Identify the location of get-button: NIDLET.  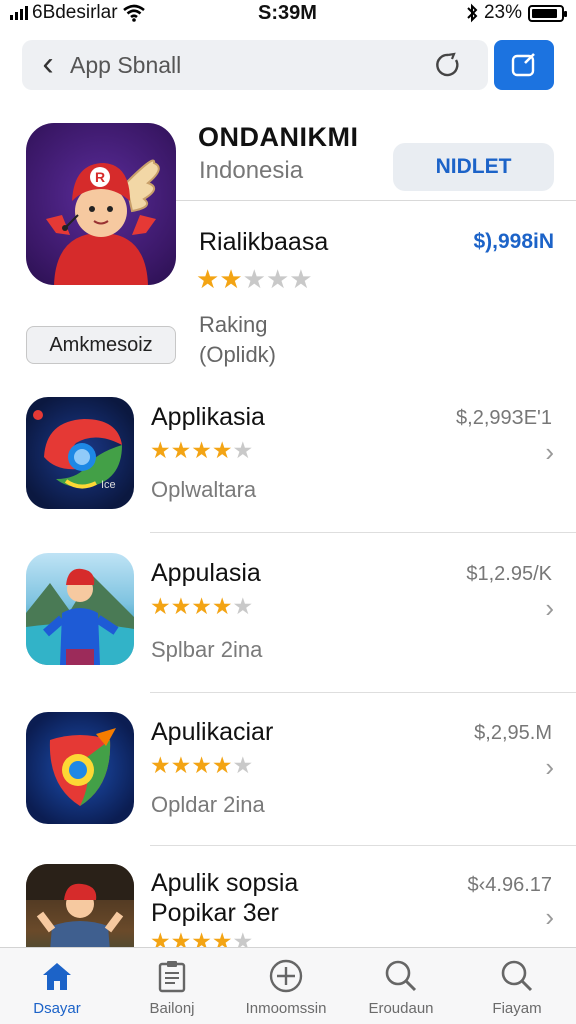
(473, 167).